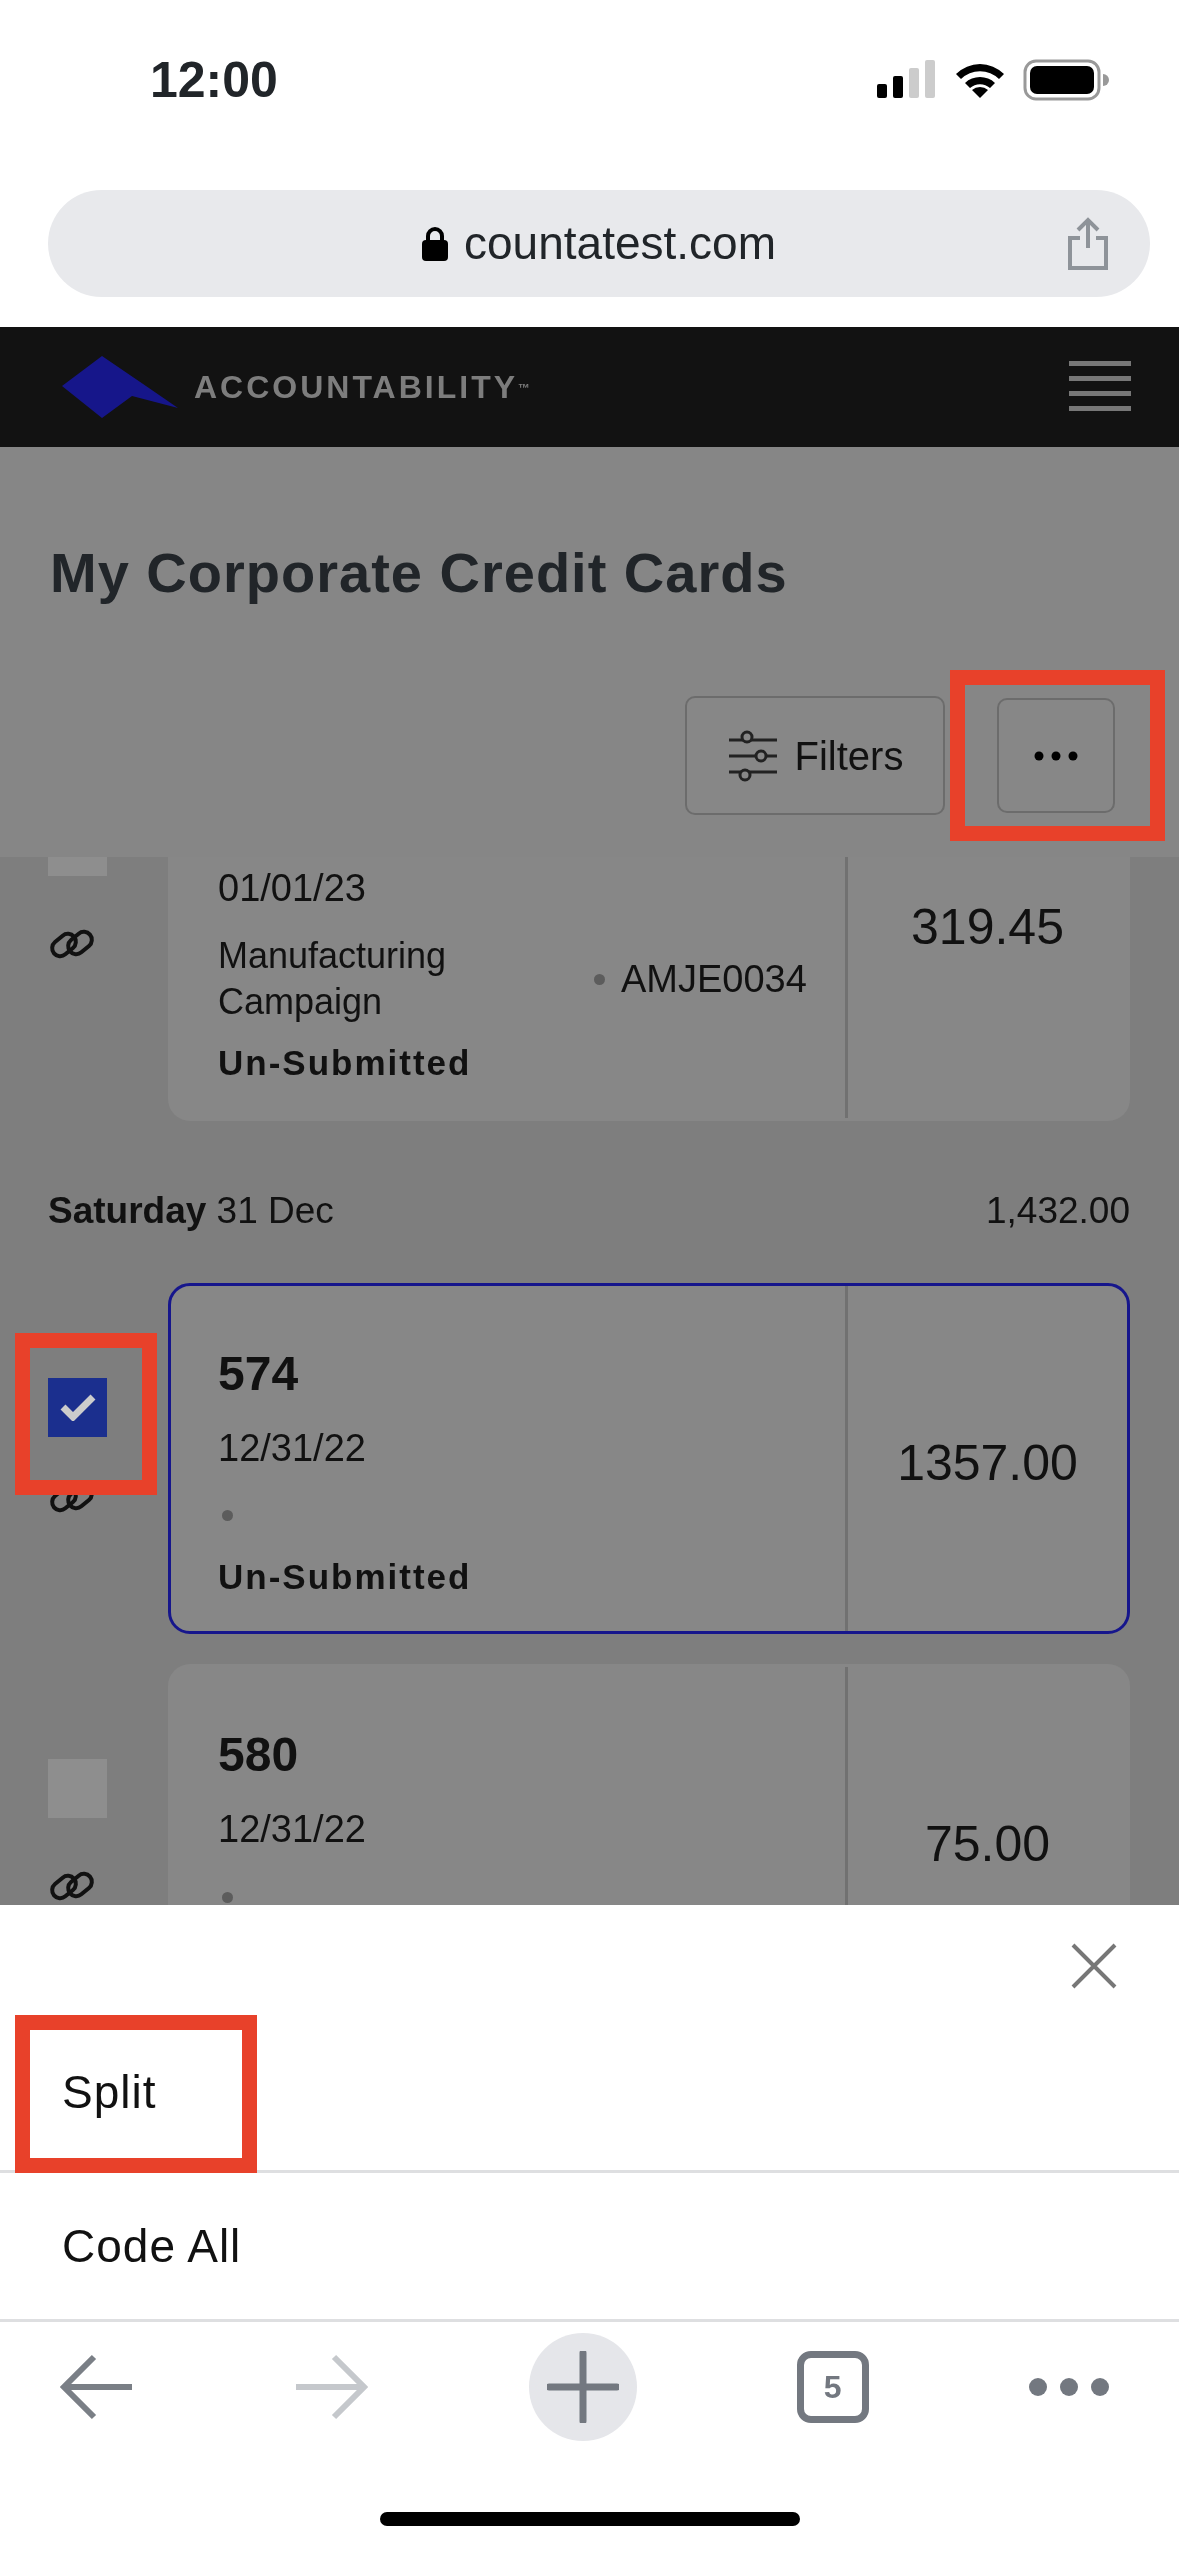 Image resolution: width=1179 pixels, height=2556 pixels. I want to click on brand-name: ACCOUNTABILITY$^{™}$, so click(362, 387).